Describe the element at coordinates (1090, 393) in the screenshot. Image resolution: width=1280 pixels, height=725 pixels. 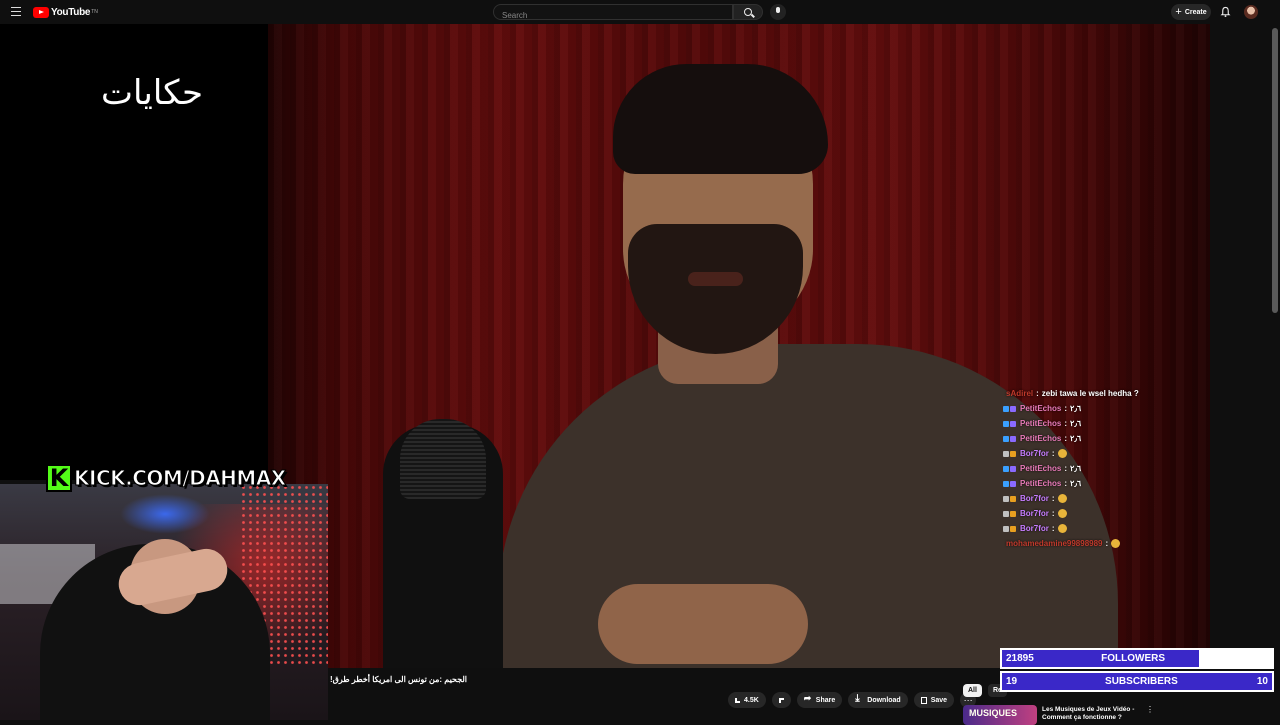
I see `chat-message-text: zebi tawa le wsel hedha ?` at that location.